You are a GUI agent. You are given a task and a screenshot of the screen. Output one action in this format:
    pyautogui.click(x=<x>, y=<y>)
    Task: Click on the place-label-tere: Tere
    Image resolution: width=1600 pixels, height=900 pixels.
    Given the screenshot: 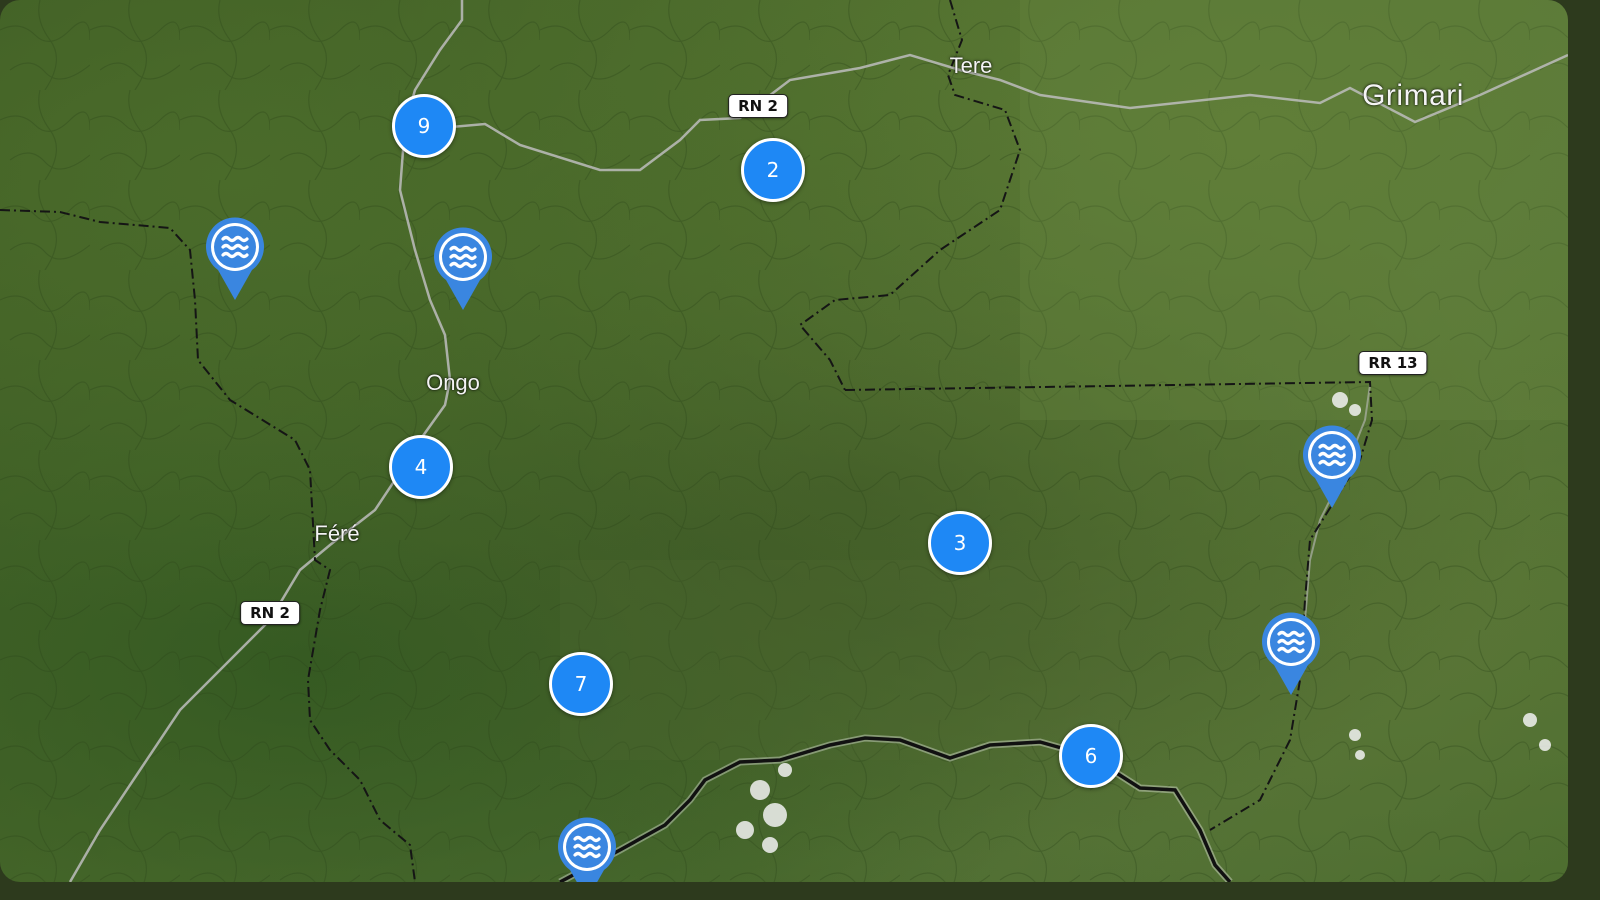 What is the action you would take?
    pyautogui.click(x=971, y=65)
    